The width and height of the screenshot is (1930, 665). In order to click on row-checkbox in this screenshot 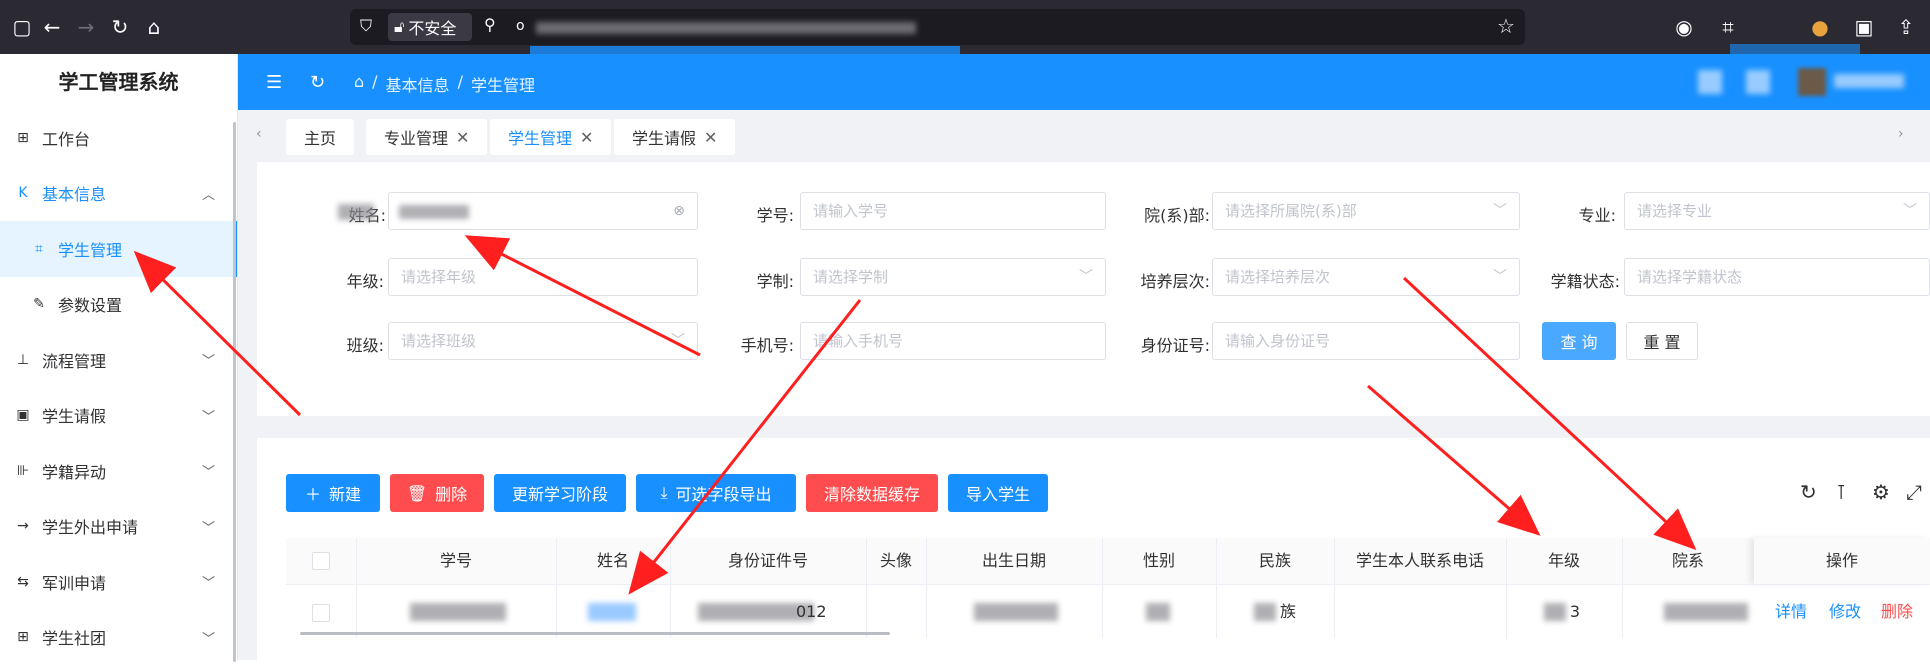, I will do `click(321, 613)`.